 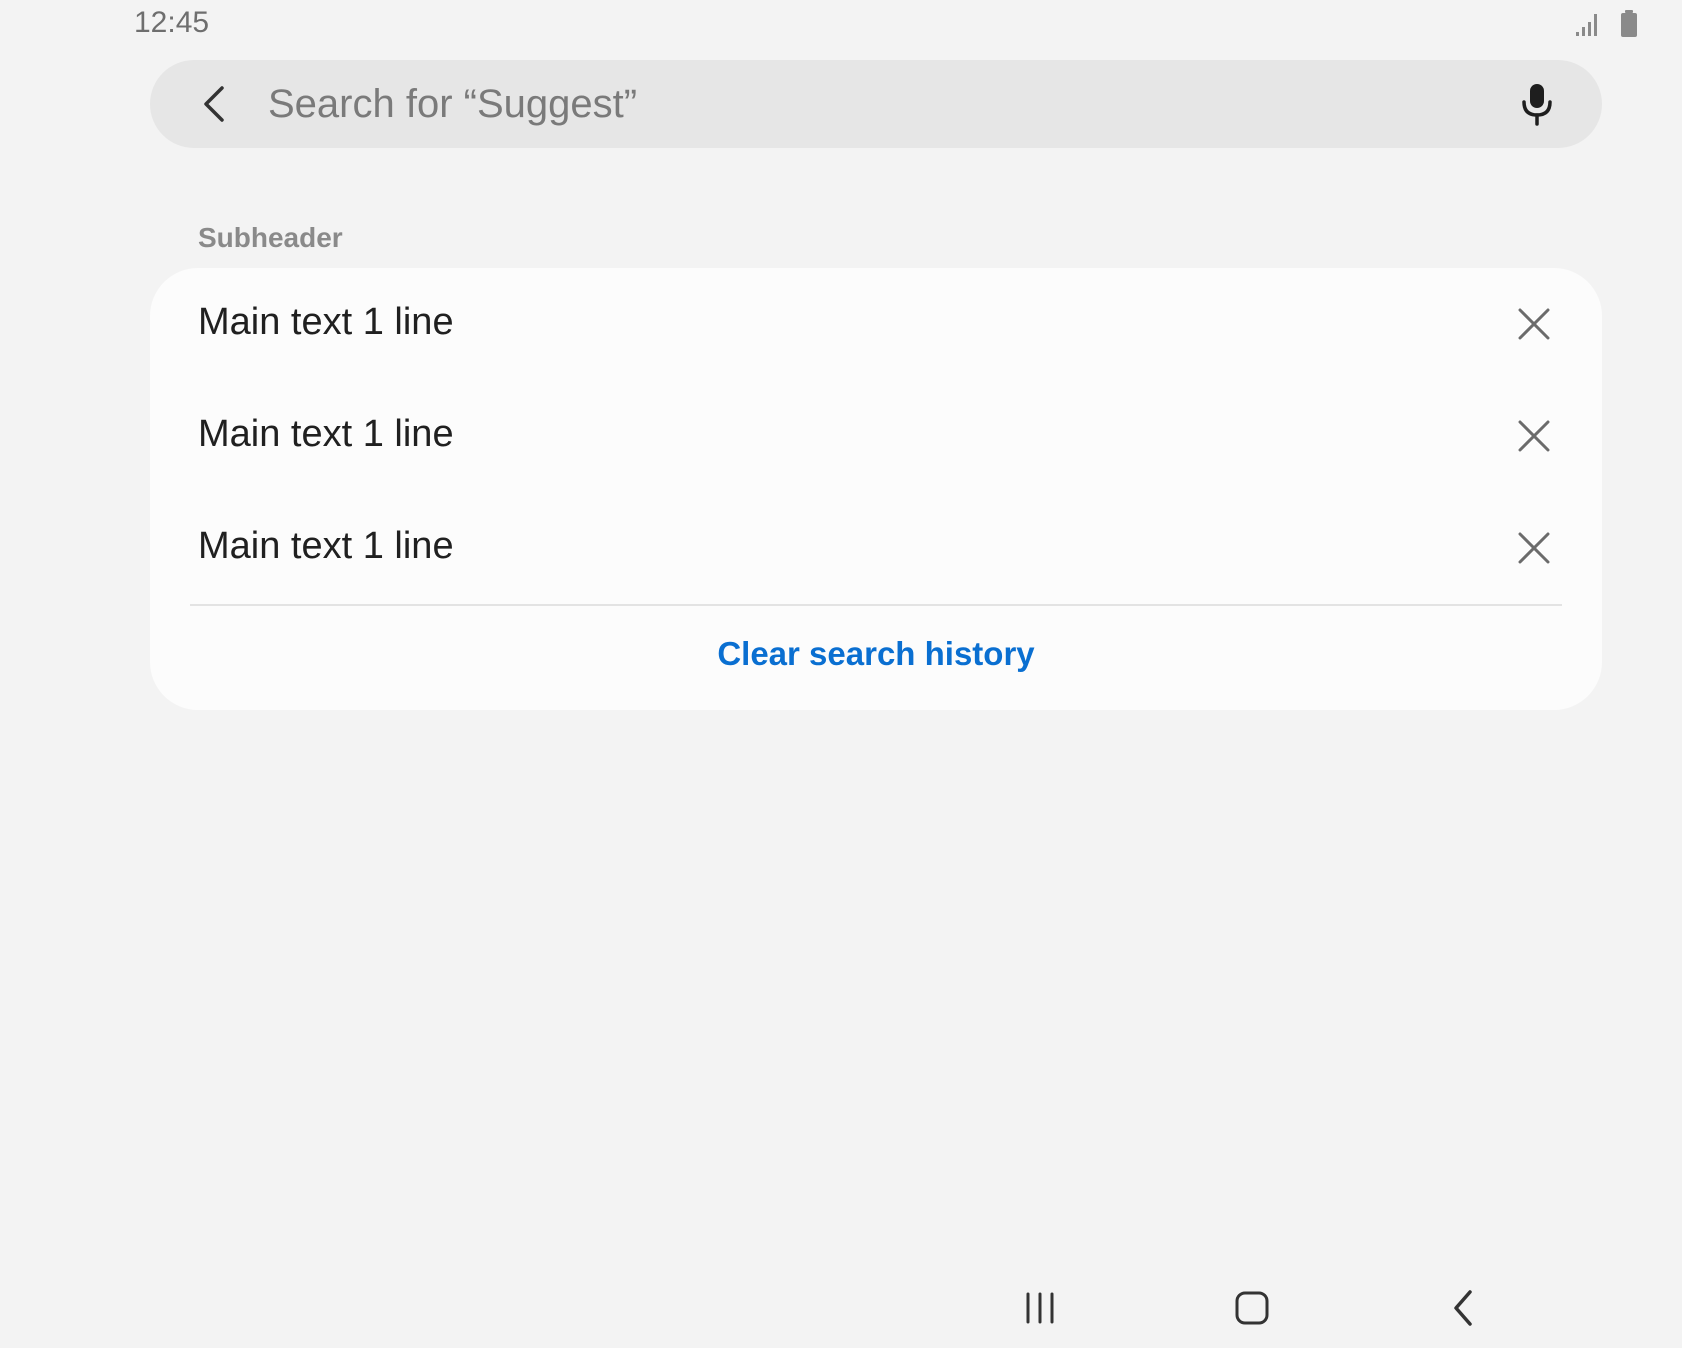 I want to click on history-subheader: Subheader, so click(x=270, y=237).